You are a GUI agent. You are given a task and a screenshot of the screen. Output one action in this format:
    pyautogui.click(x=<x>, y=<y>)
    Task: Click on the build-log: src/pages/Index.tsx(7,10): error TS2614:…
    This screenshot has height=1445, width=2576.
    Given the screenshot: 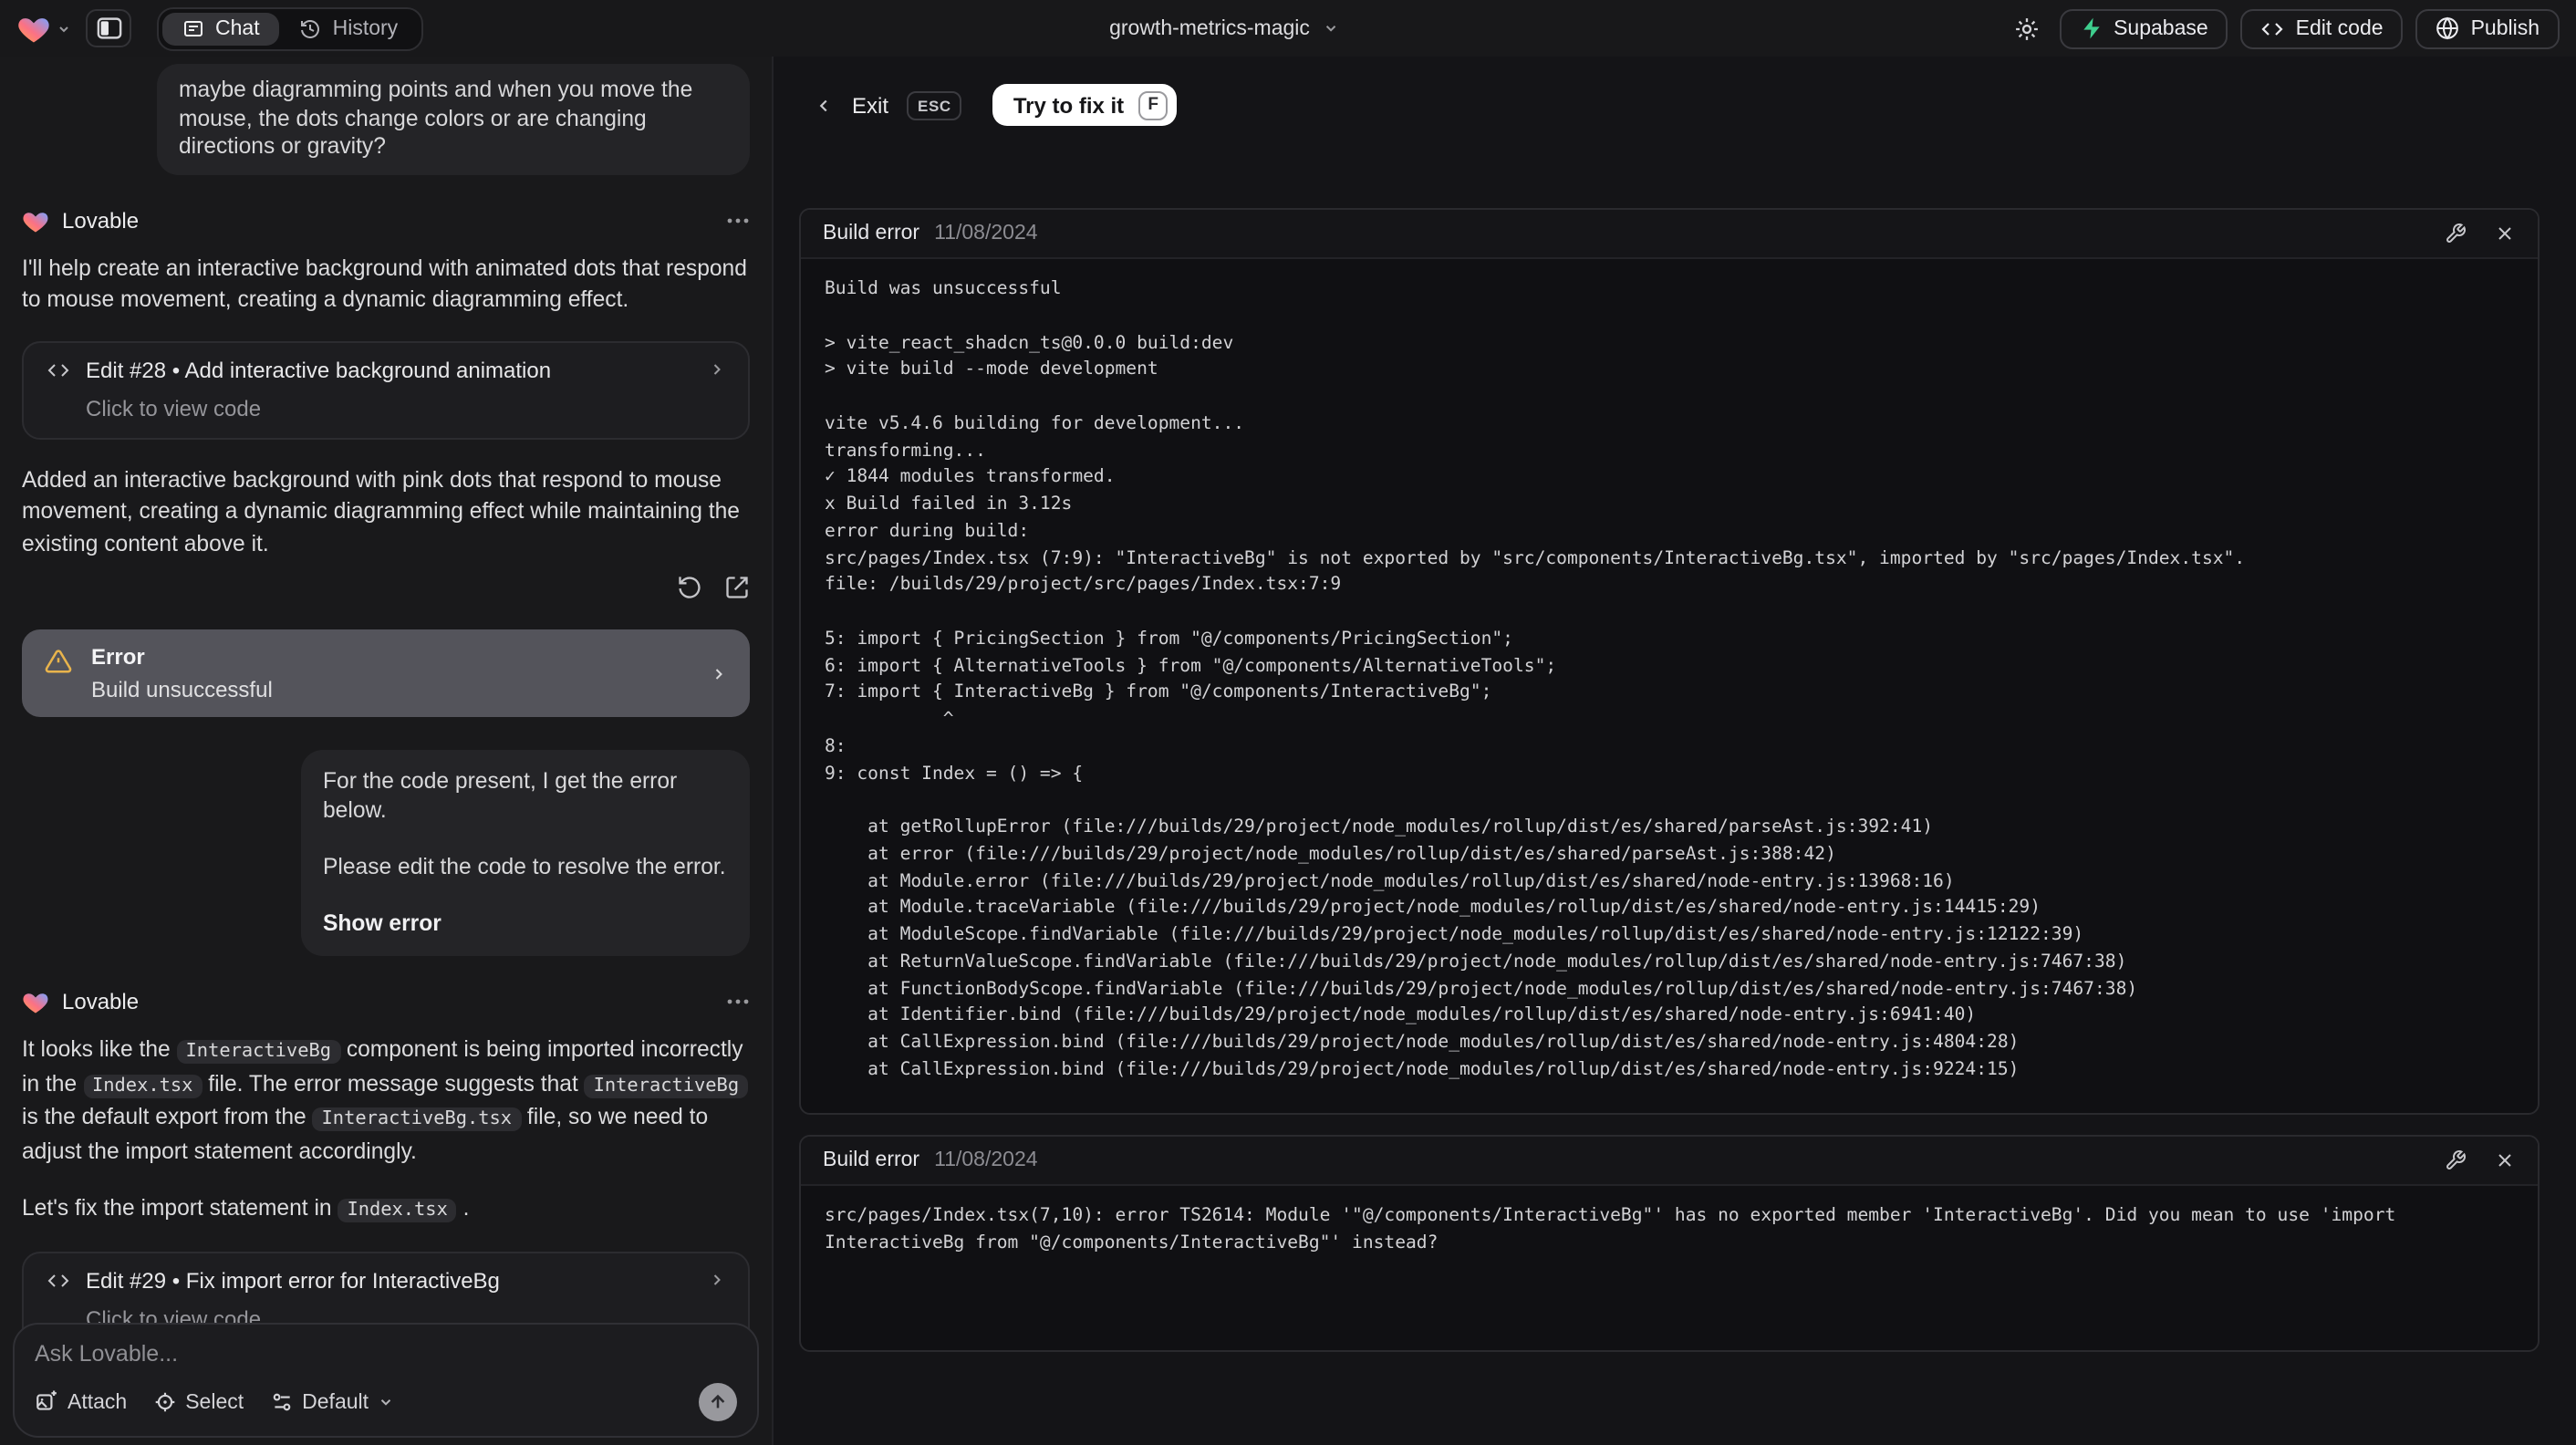 What is the action you would take?
    pyautogui.click(x=1610, y=1229)
    